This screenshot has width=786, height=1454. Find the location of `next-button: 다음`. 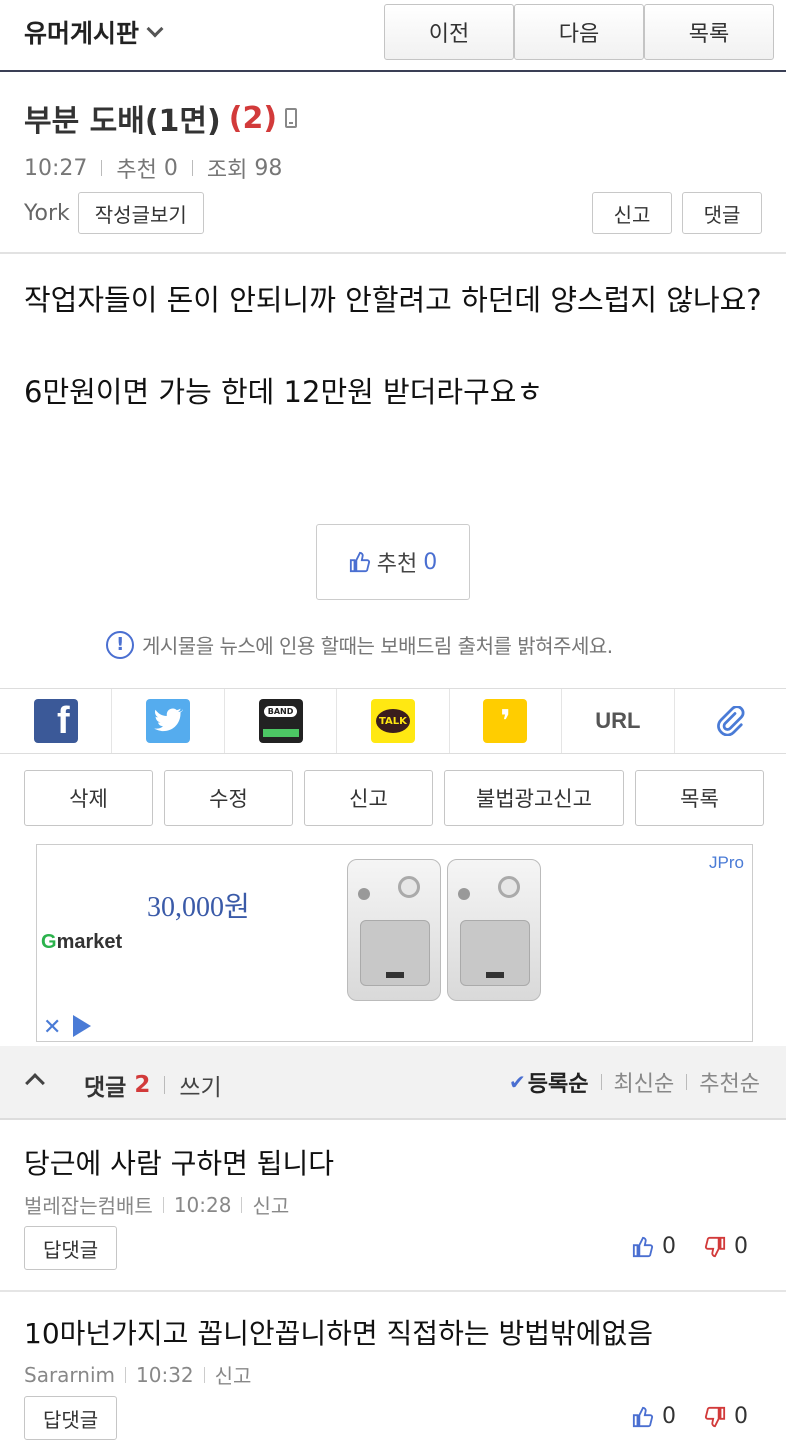

next-button: 다음 is located at coordinates (579, 32).